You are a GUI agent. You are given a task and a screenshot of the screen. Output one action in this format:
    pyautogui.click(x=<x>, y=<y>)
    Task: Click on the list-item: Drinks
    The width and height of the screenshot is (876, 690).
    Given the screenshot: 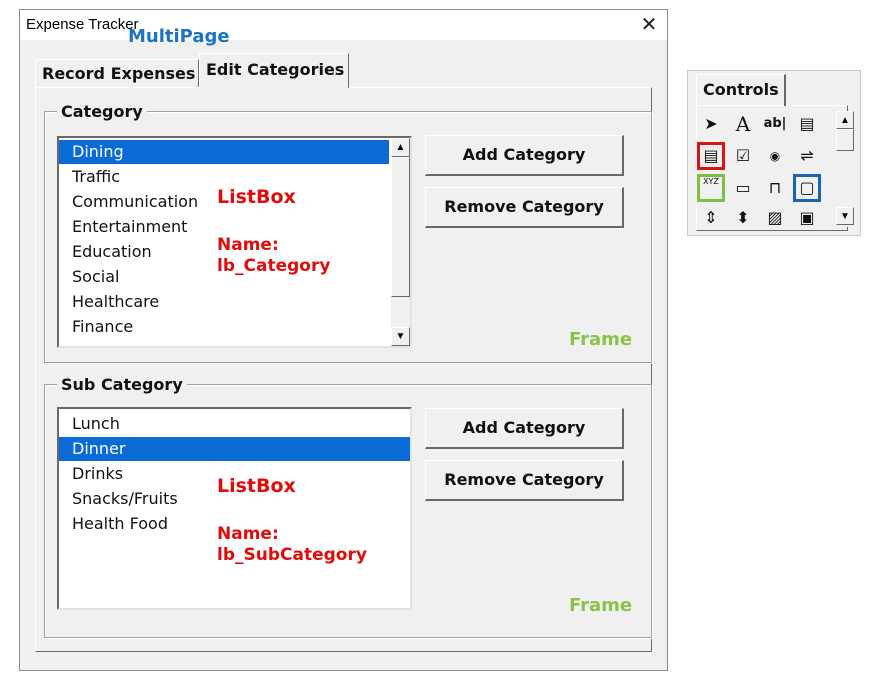 What is the action you would take?
    pyautogui.click(x=91, y=474)
    